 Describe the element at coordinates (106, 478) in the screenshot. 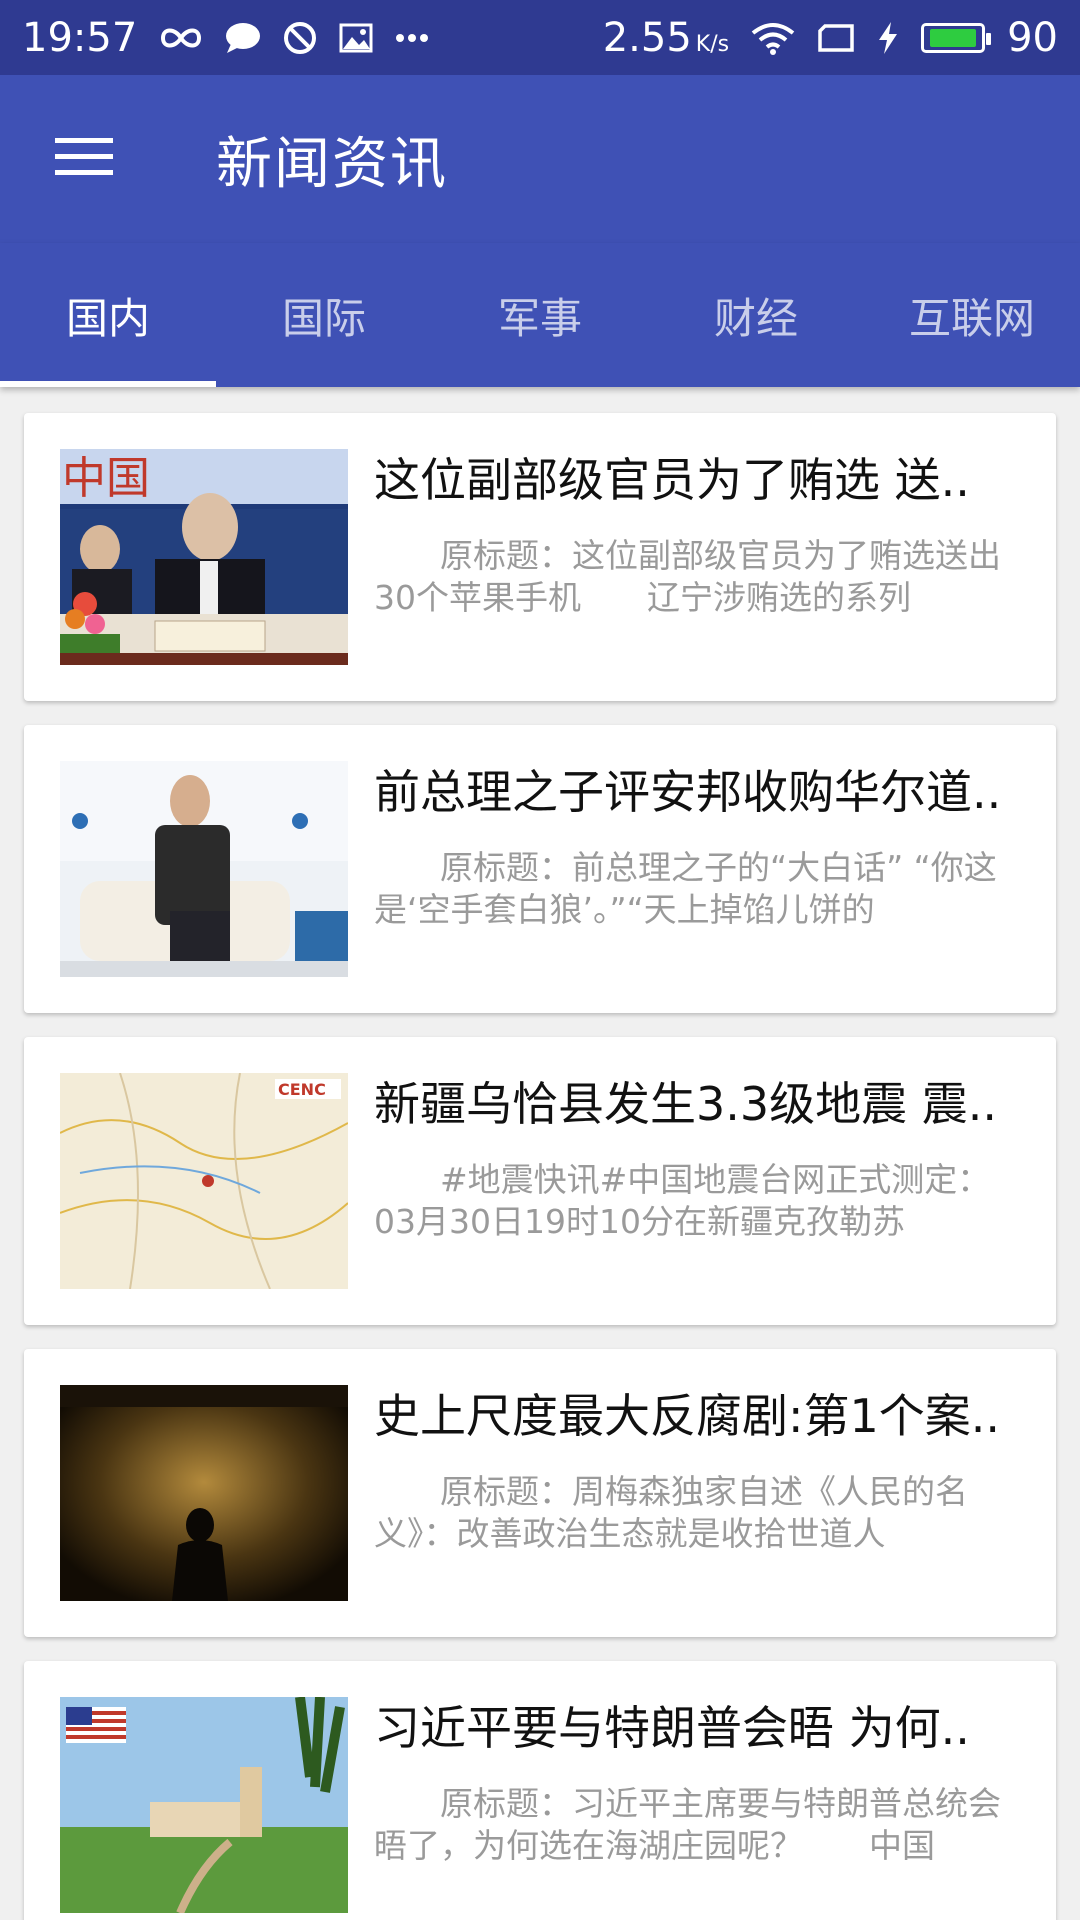

I see `svg-text: 中国` at that location.